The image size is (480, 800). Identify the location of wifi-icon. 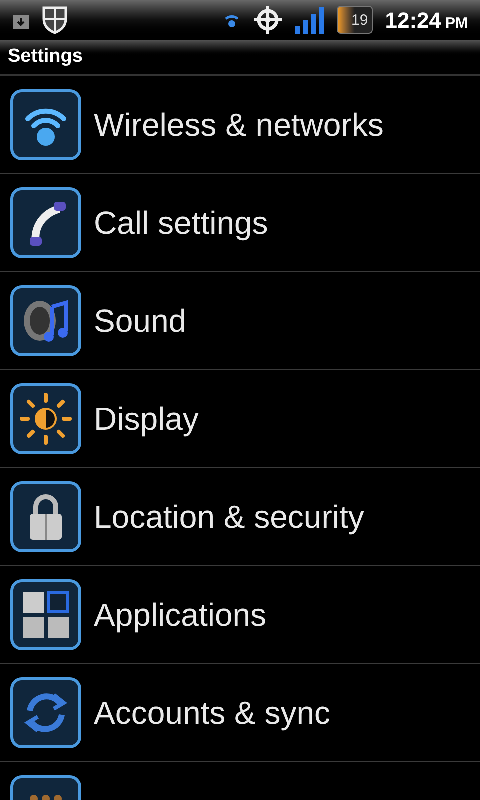
(46, 124).